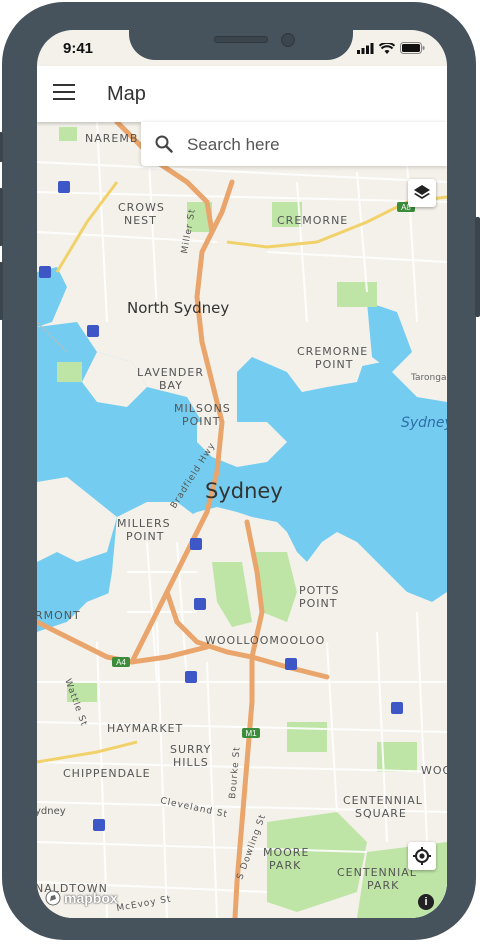  Describe the element at coordinates (241, 39) in the screenshot. I see `speaker` at that location.